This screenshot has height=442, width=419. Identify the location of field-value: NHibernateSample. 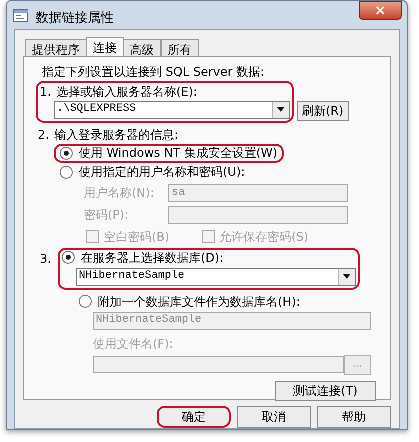
(132, 276).